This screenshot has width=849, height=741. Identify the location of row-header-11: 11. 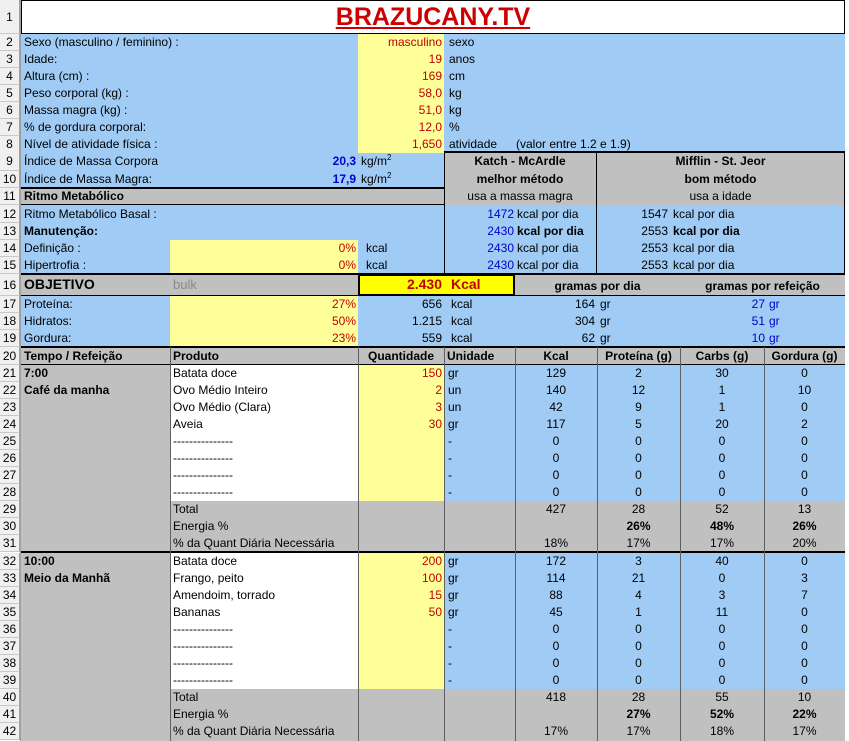
(10, 196).